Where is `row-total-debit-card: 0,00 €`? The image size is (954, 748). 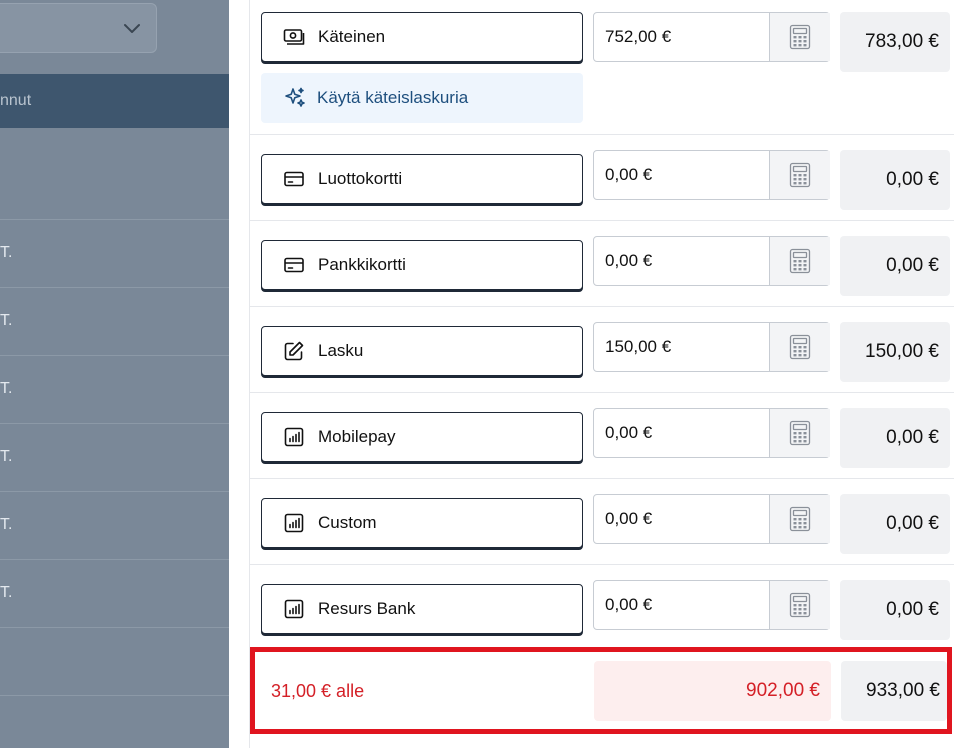 row-total-debit-card: 0,00 € is located at coordinates (895, 266).